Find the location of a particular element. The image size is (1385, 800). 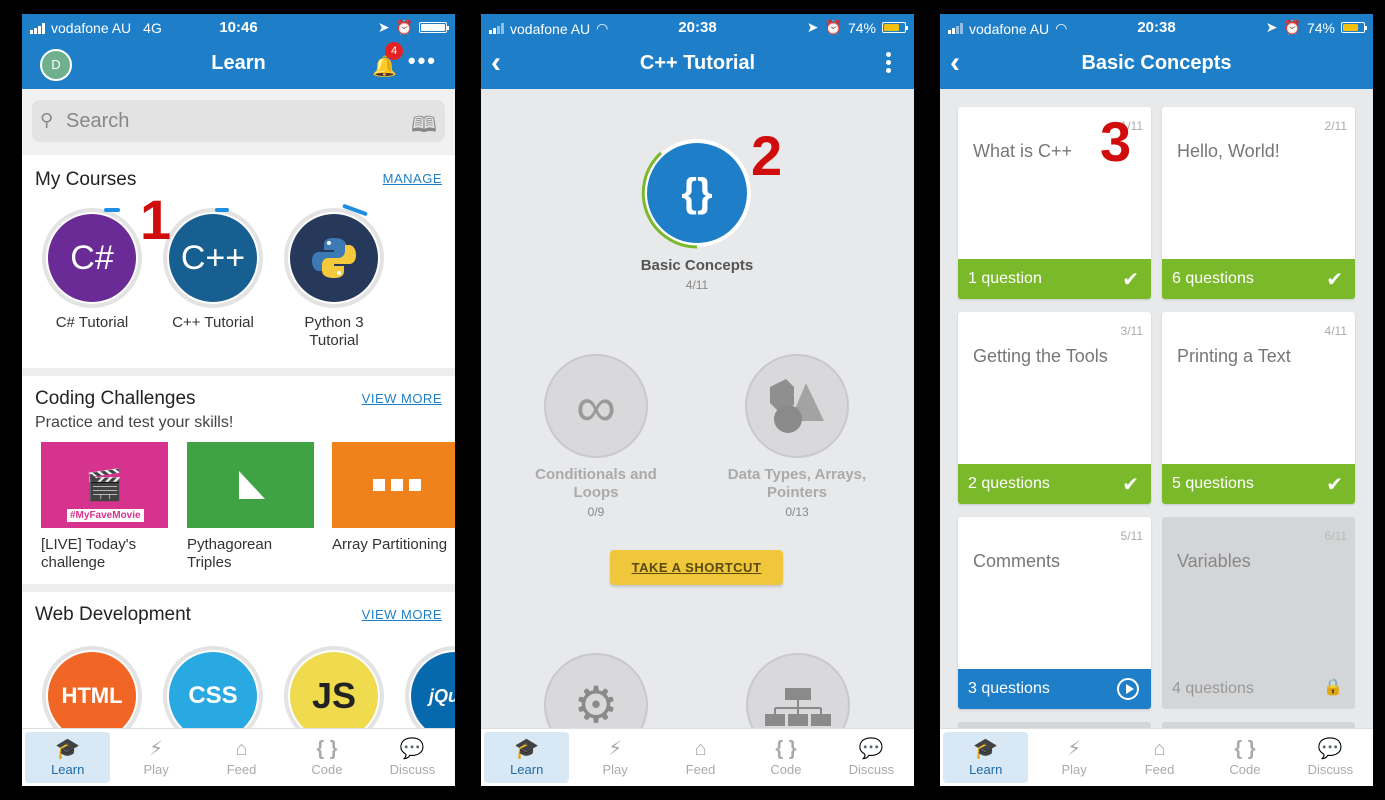

lesson-name: Basic Concepts is located at coordinates (697, 265).